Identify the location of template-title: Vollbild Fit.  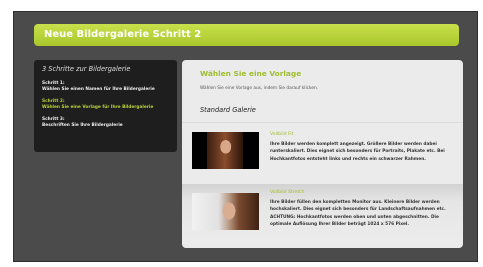
(281, 134).